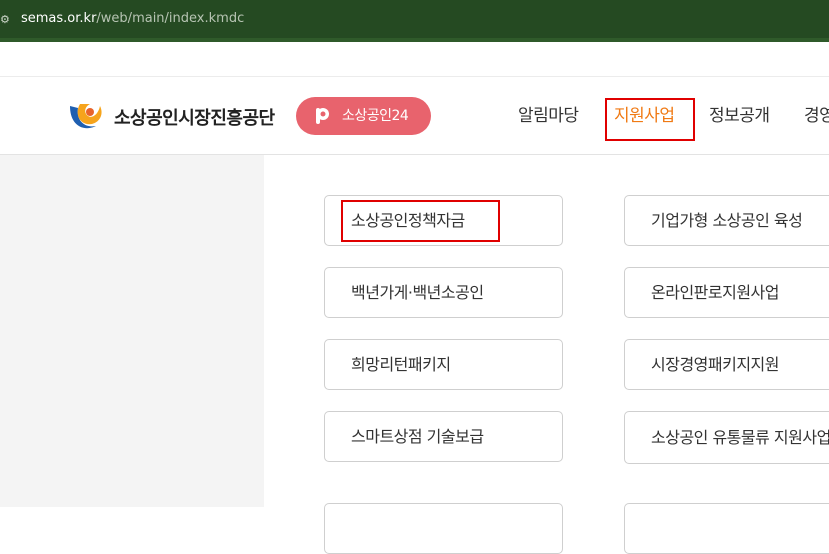 This screenshot has width=829, height=554. Describe the element at coordinates (417, 292) in the screenshot. I see `menu-item-label: 백년가게·백년소공인` at that location.